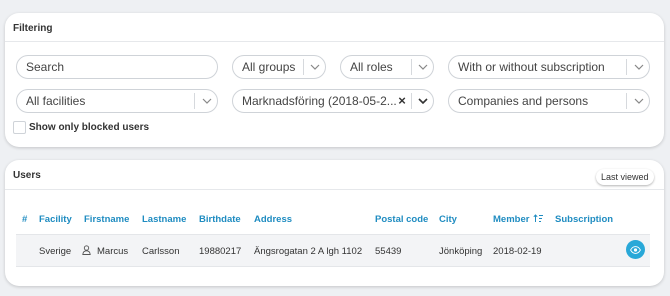 The image size is (670, 296). I want to click on sort-ascending-icon, so click(538, 218).